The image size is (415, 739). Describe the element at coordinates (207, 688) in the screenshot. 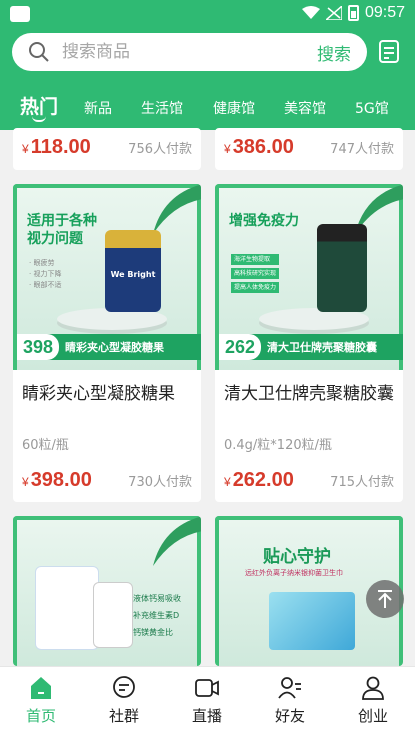

I see `video-icon` at that location.